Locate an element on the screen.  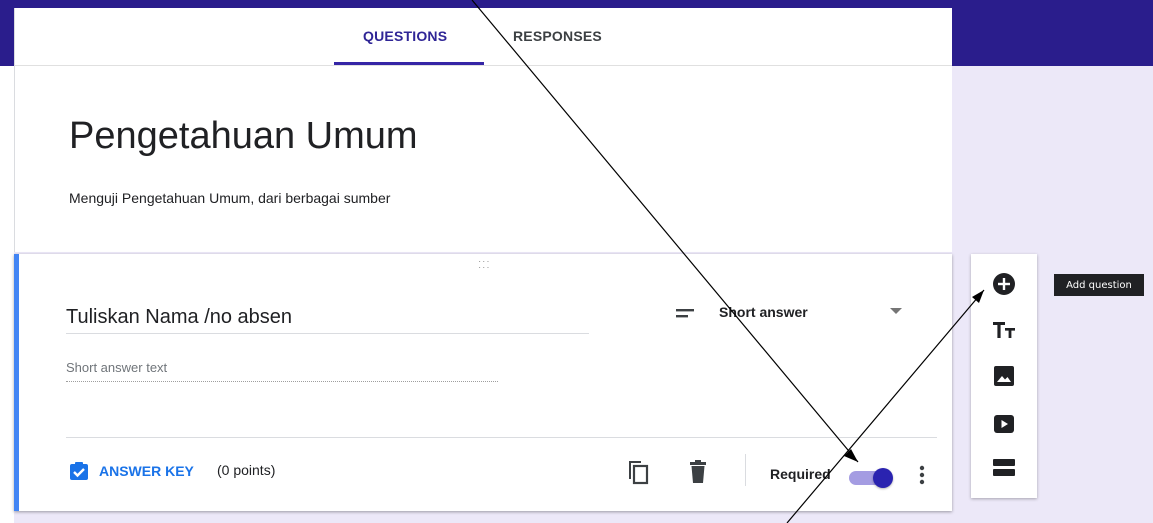
tab-questions: QUESTIONS is located at coordinates (405, 36).